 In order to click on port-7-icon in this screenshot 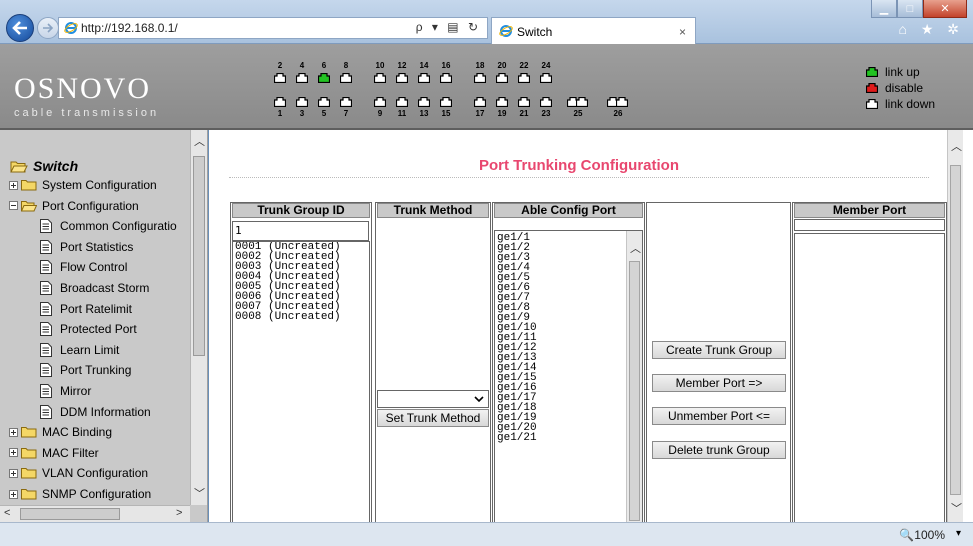, I will do `click(346, 102)`.